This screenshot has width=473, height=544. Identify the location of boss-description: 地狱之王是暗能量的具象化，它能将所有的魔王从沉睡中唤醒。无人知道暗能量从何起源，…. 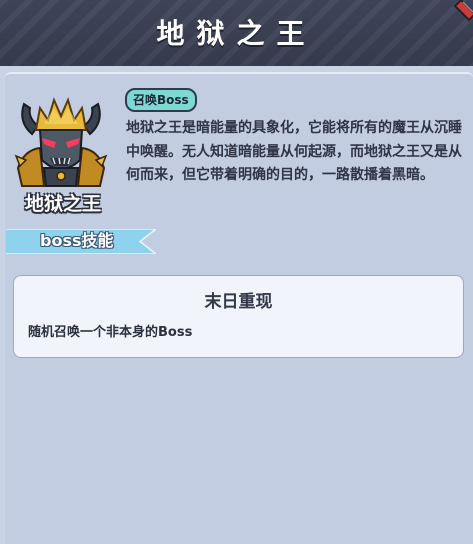
(294, 151).